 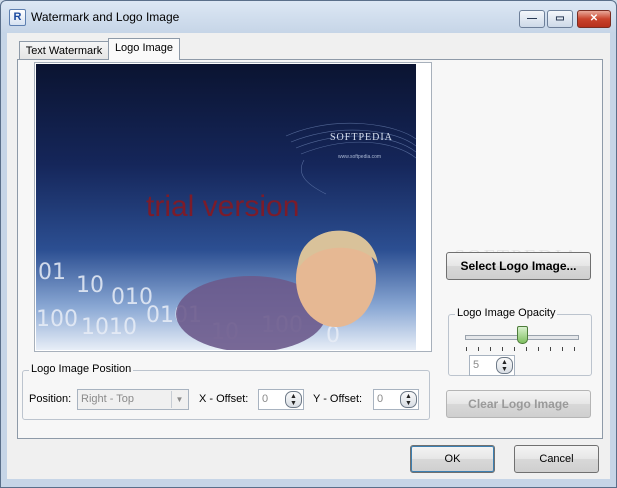 I want to click on y-offset-label: Y - Offset:, so click(x=338, y=399).